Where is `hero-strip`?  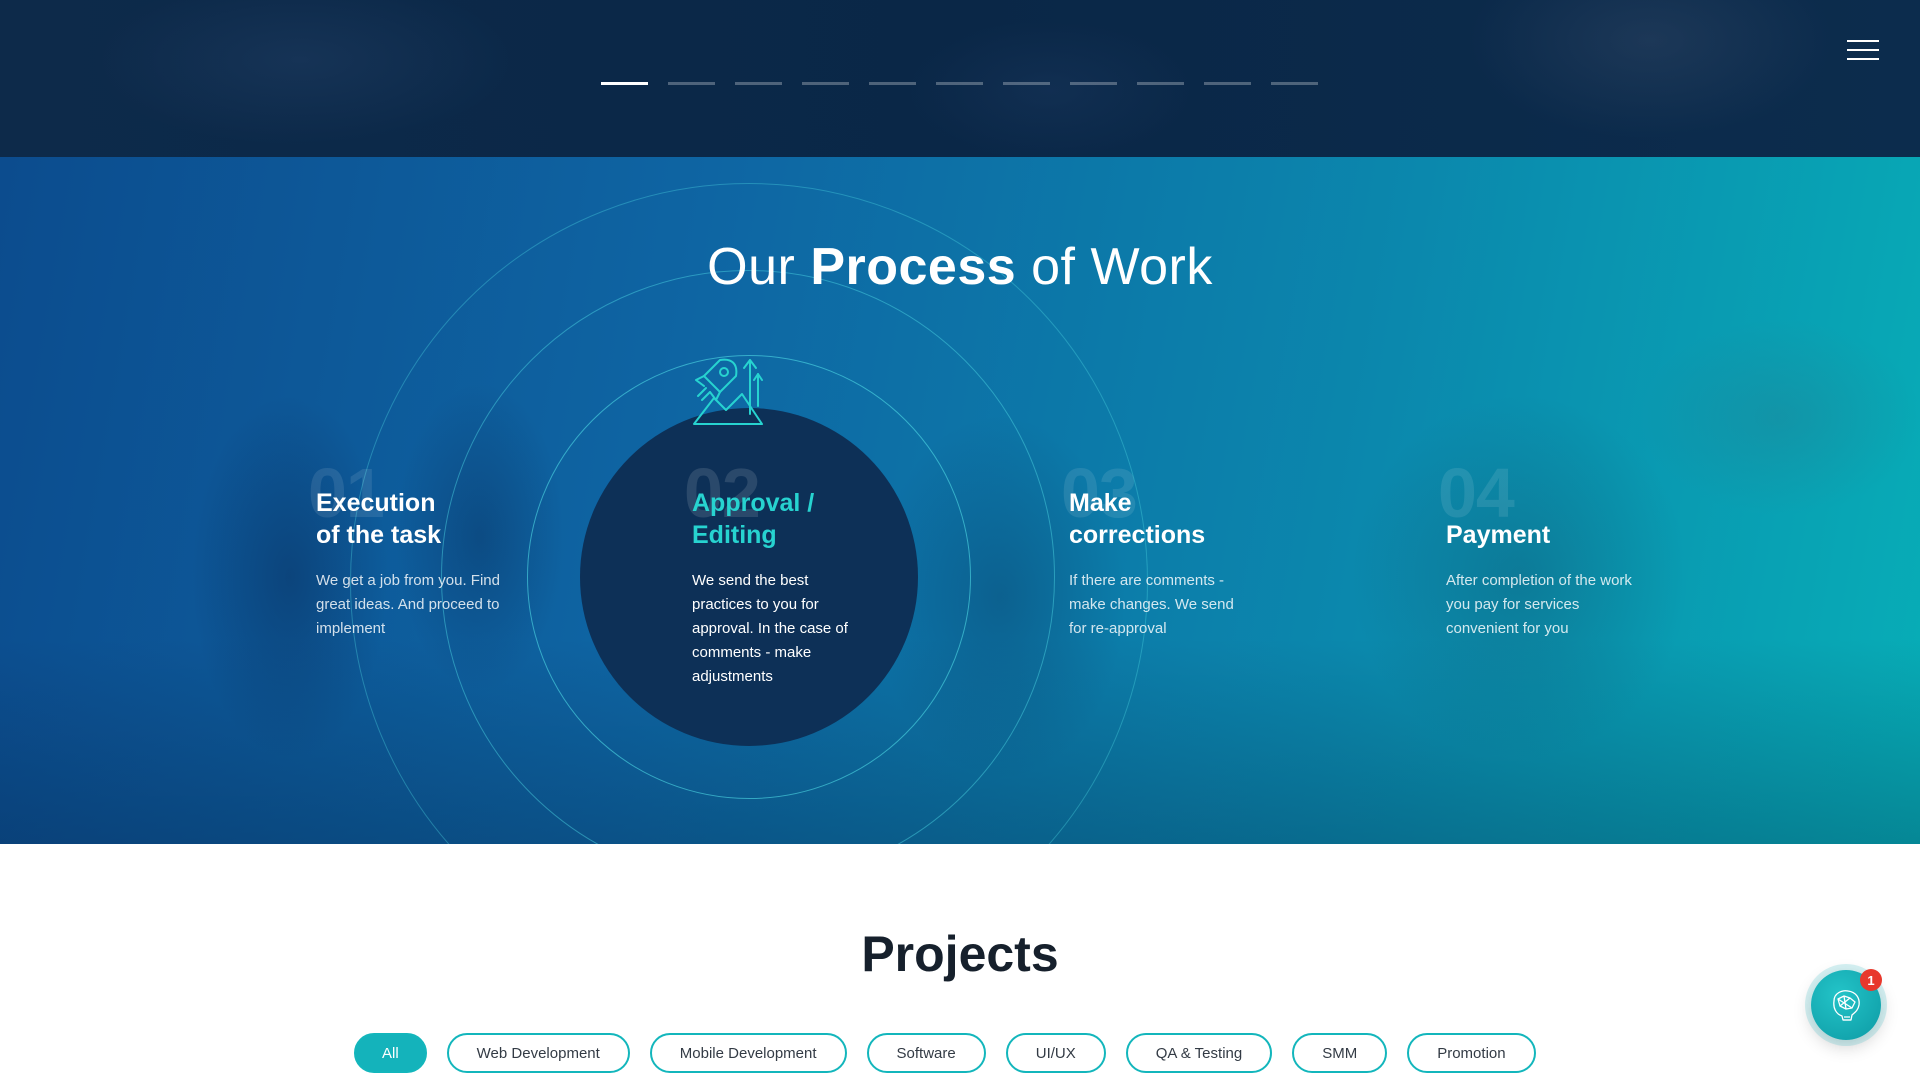
hero-strip is located at coordinates (960, 78).